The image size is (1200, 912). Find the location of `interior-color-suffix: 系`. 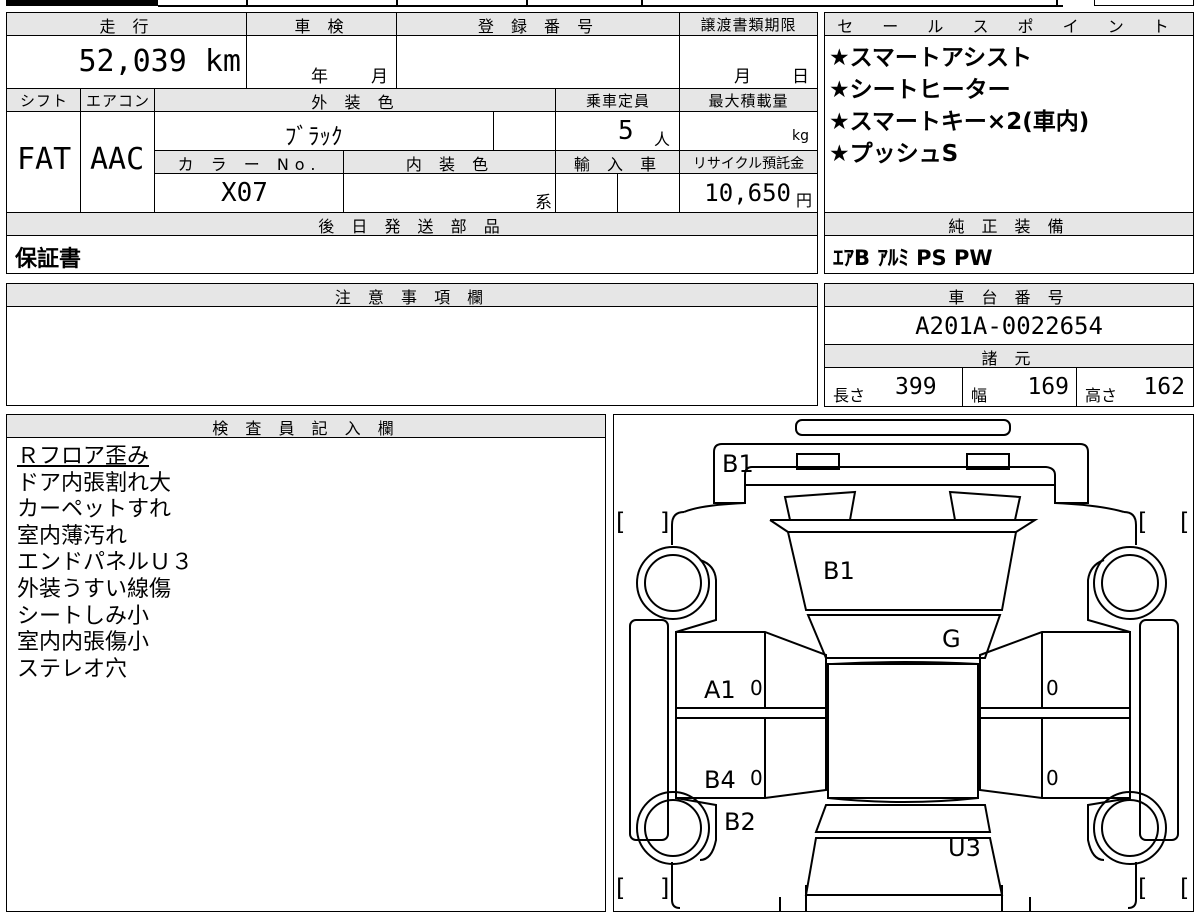

interior-color-suffix: 系 is located at coordinates (543, 203).